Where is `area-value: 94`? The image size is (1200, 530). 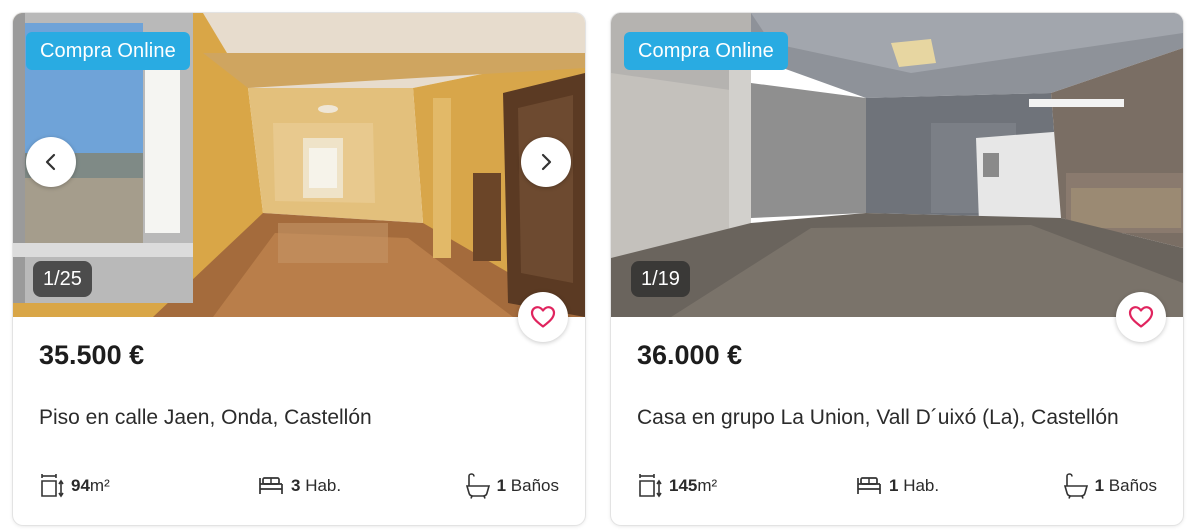 area-value: 94 is located at coordinates (80, 485).